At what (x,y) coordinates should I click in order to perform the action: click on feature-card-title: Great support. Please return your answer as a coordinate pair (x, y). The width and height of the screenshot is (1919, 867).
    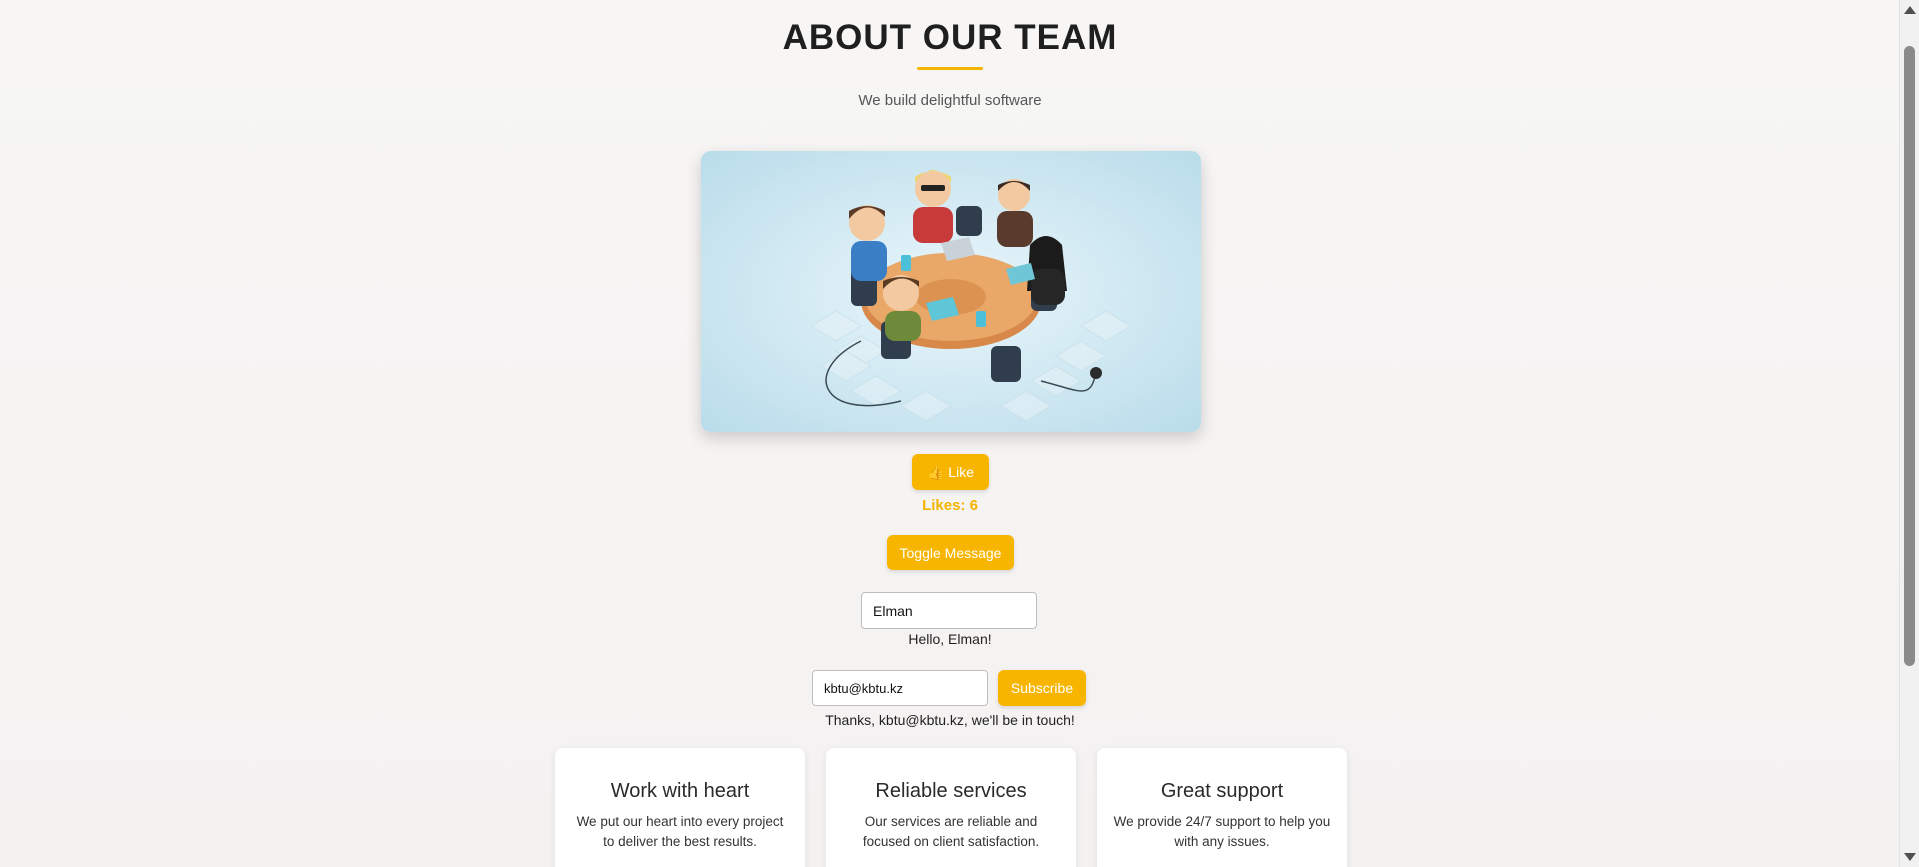
    Looking at the image, I should click on (1222, 791).